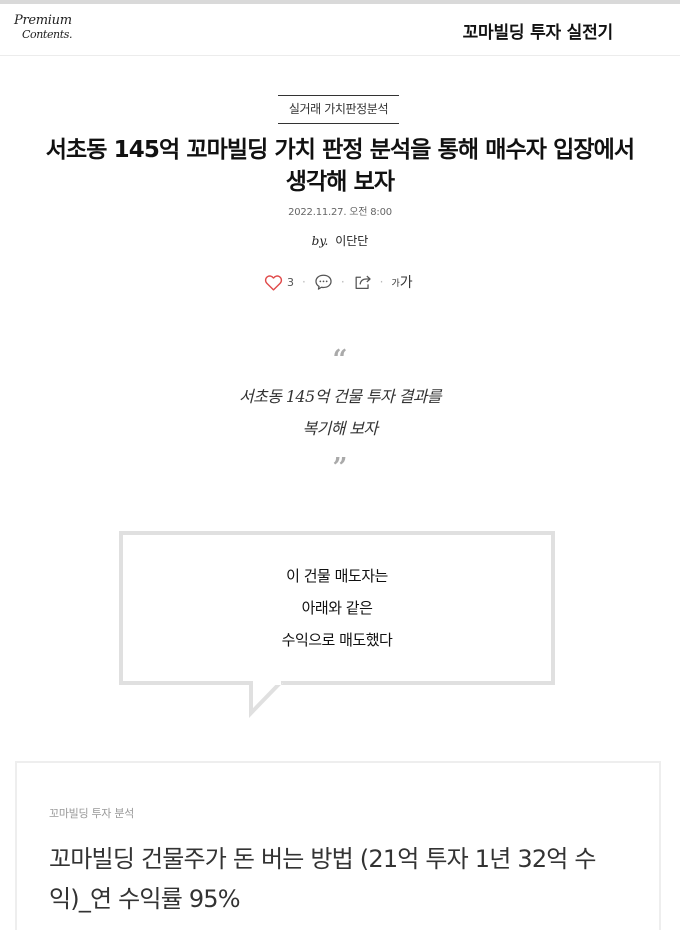 This screenshot has height=930, width=680. What do you see at coordinates (337, 576) in the screenshot?
I see `speech-line1: 이 건물 매도자는` at bounding box center [337, 576].